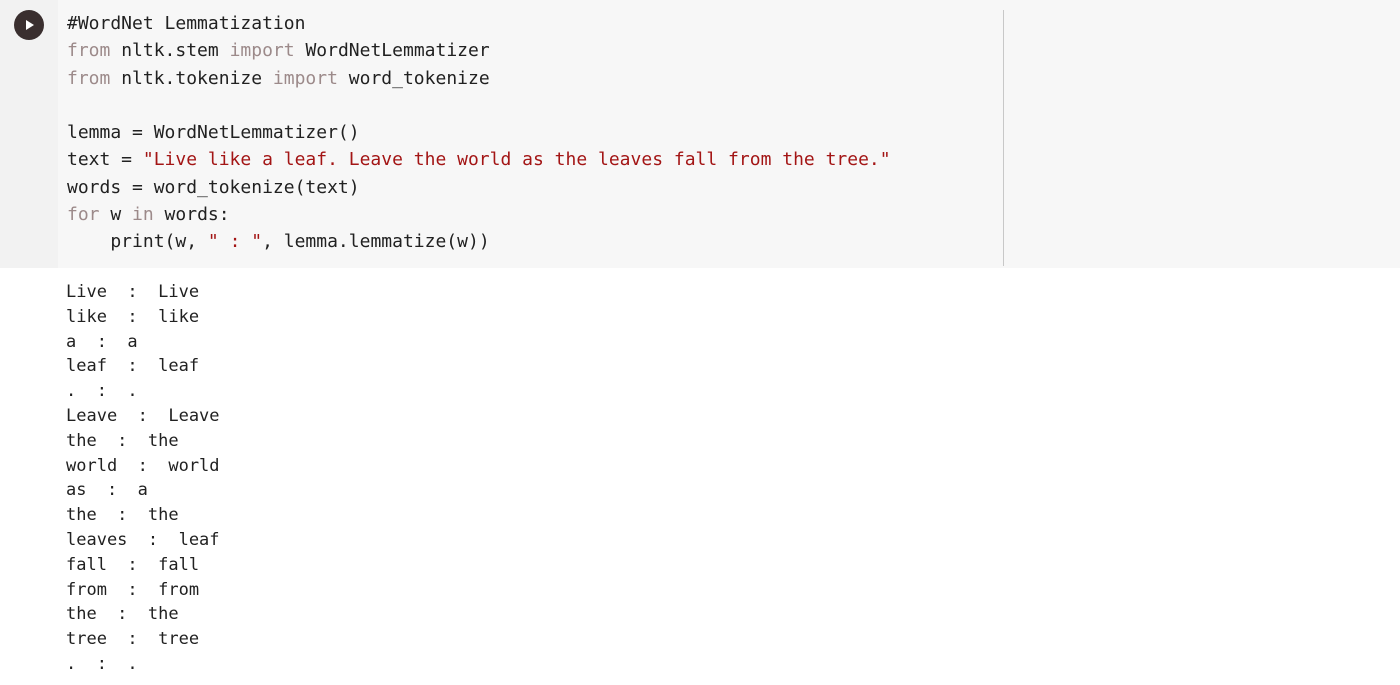 The image size is (1400, 685). I want to click on code-line: for w in words:, so click(479, 214).